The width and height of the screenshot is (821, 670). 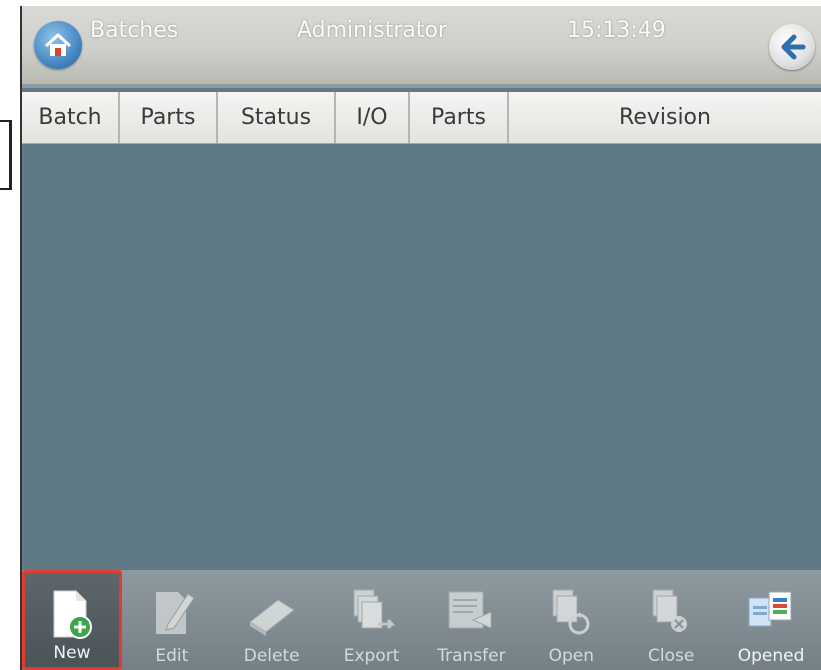 I want to click on home-button, so click(x=58, y=45).